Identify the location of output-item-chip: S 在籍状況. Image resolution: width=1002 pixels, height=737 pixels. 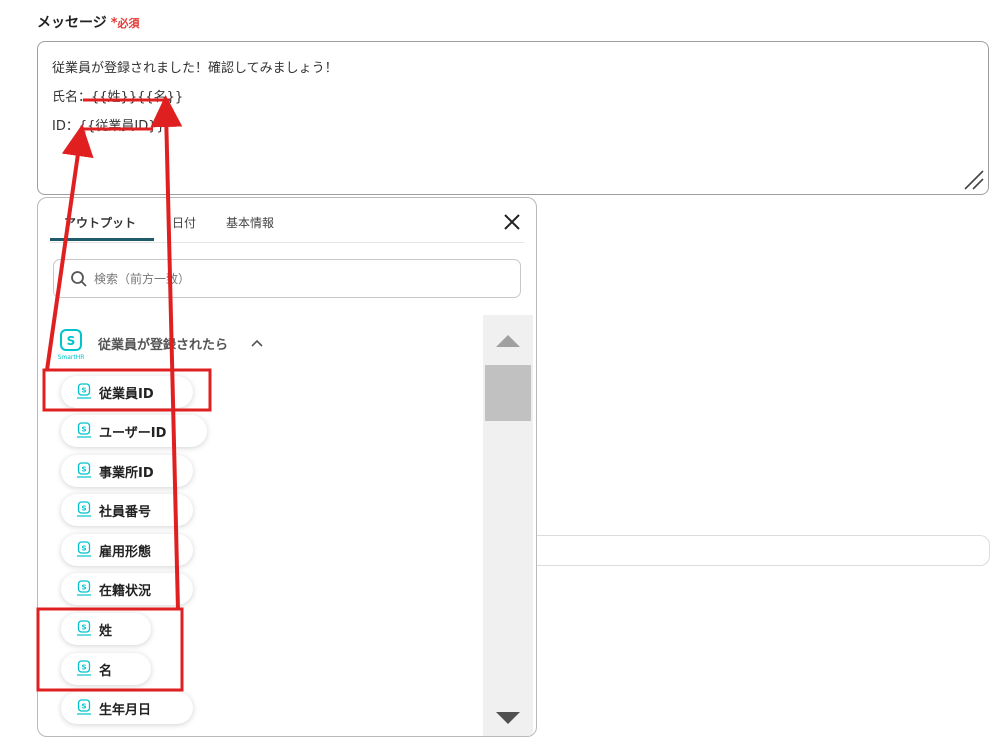
(127, 589).